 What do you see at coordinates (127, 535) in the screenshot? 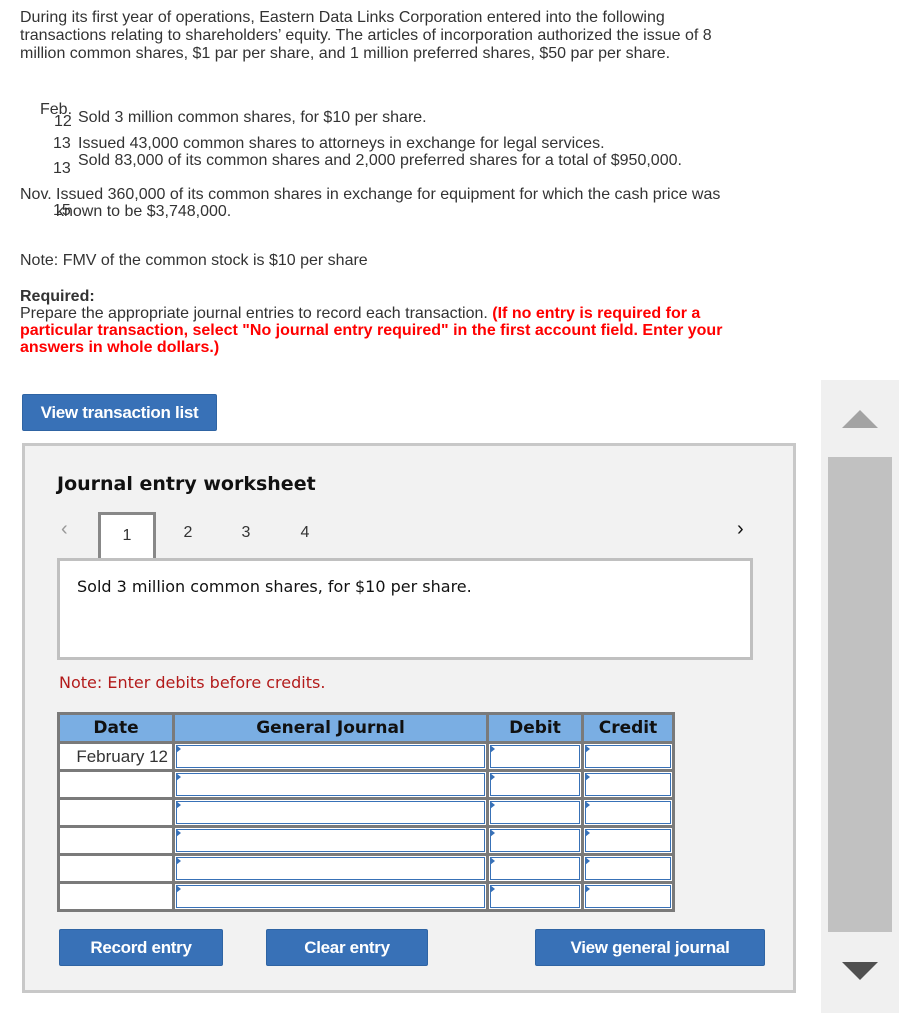
I see `page-tab-1: 1` at bounding box center [127, 535].